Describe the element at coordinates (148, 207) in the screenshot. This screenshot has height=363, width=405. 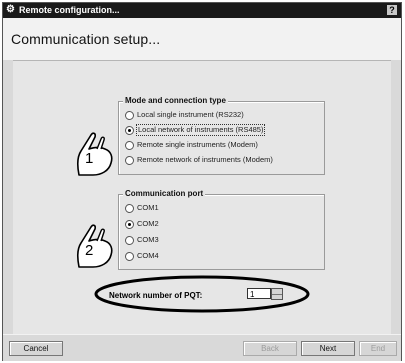
I see `option-label: COM1` at that location.